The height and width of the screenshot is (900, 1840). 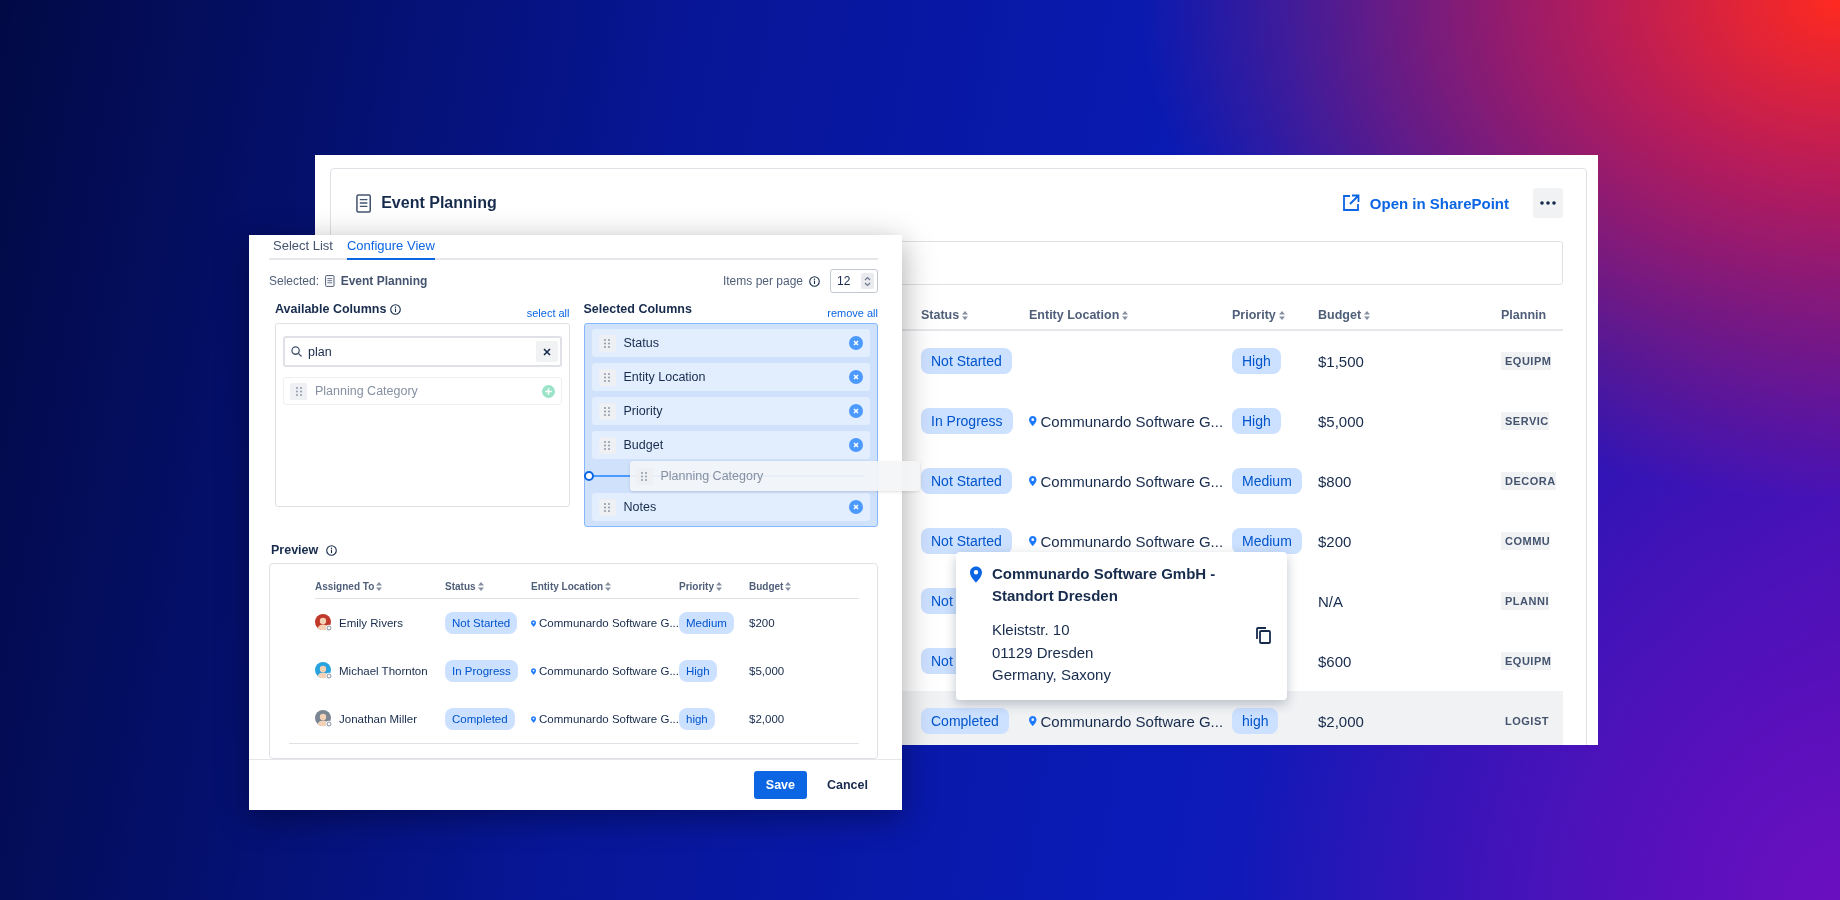 What do you see at coordinates (697, 719) in the screenshot?
I see `priority-badge: high` at bounding box center [697, 719].